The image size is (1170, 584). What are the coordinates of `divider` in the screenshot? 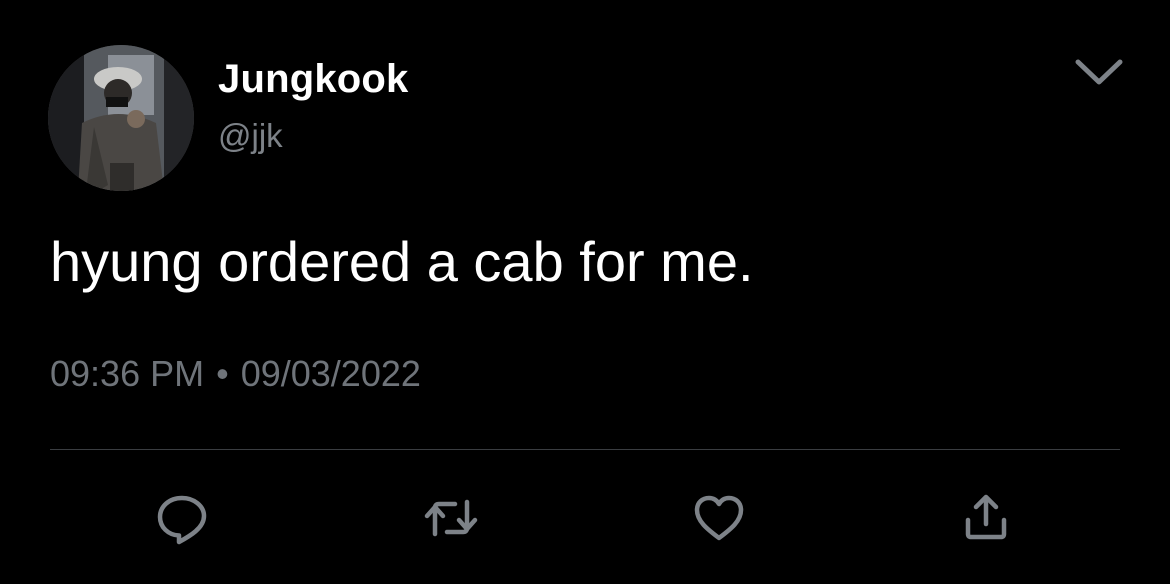 It's located at (585, 449).